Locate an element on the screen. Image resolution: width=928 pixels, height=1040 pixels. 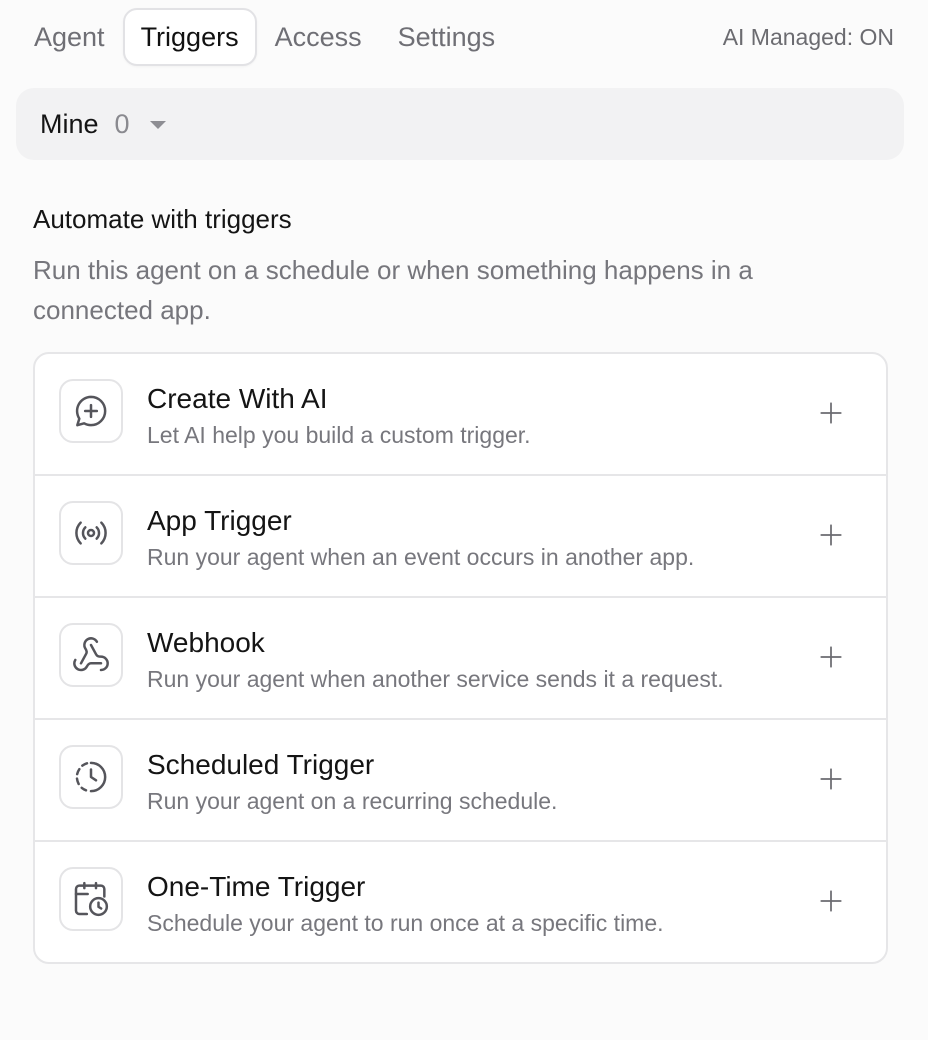
section-title: Automate with triggers is located at coordinates (162, 219).